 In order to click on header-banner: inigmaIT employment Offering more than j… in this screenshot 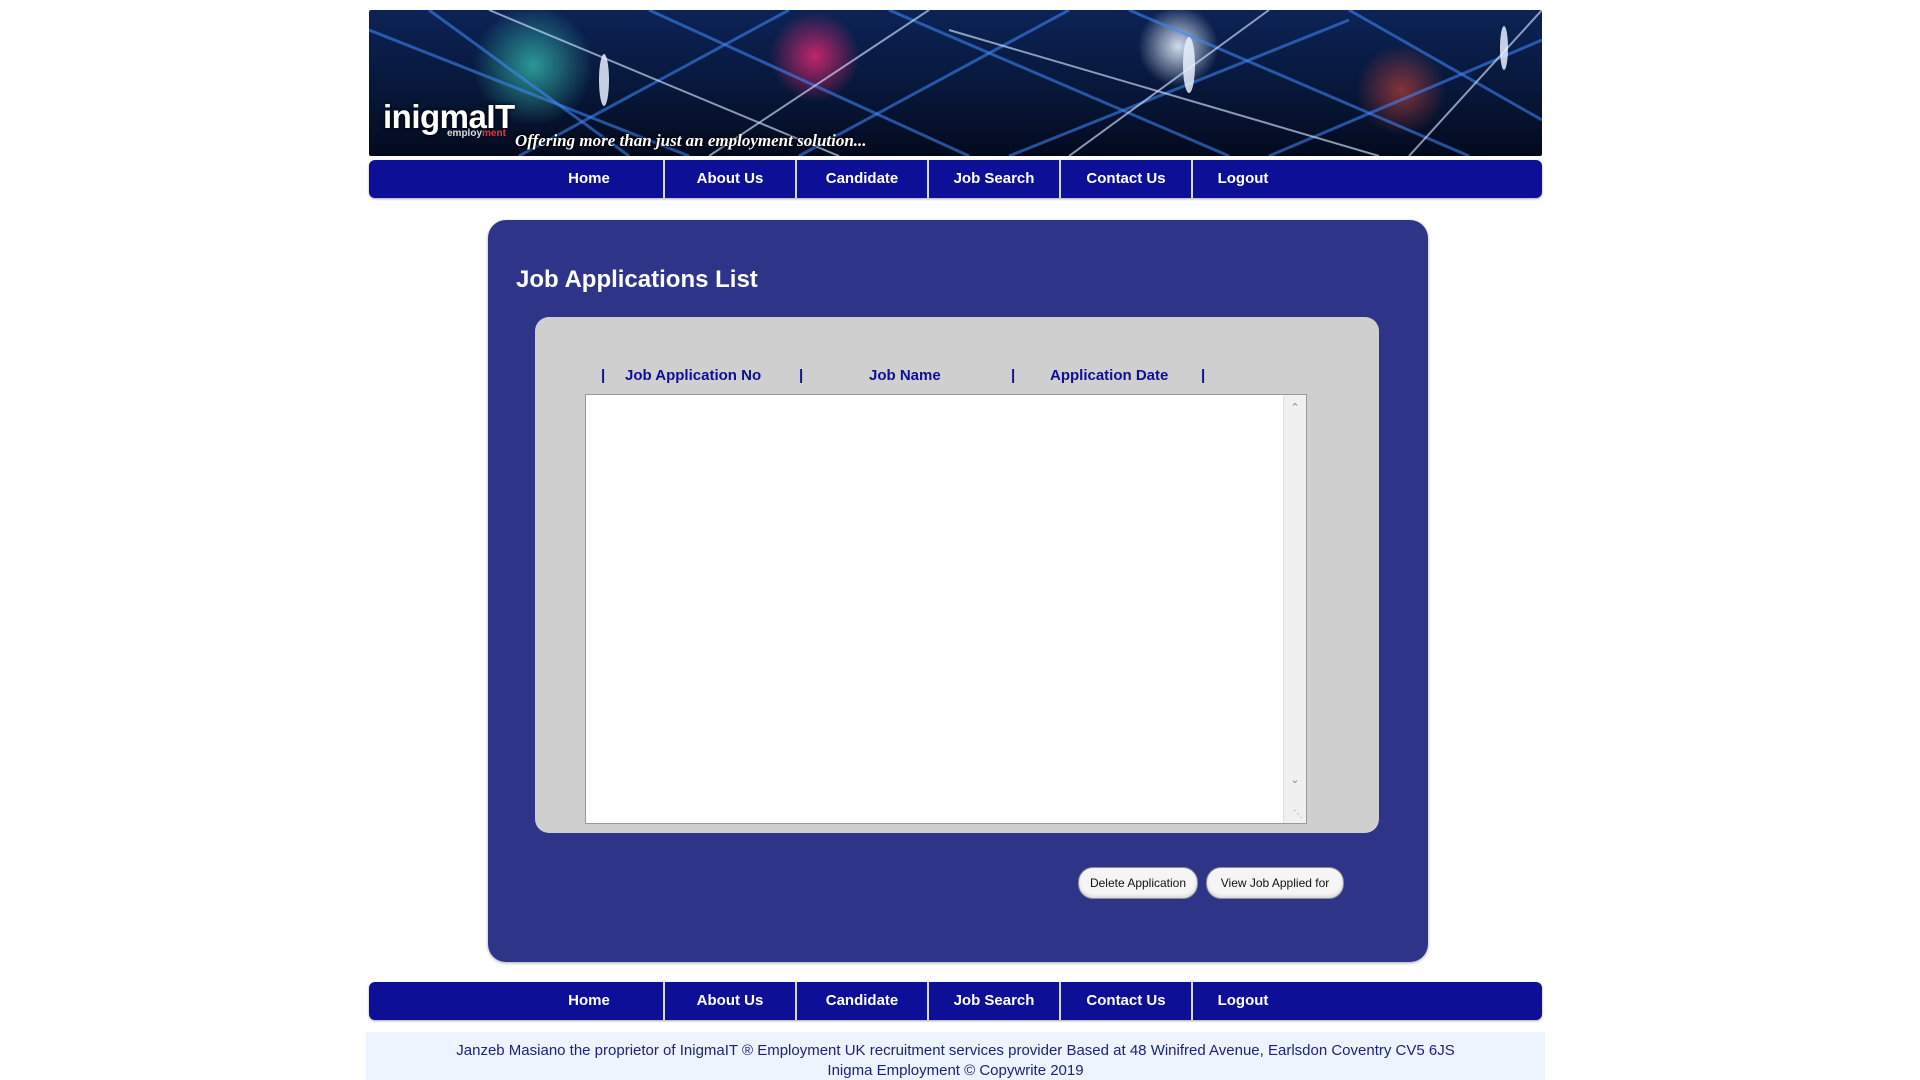, I will do `click(955, 83)`.